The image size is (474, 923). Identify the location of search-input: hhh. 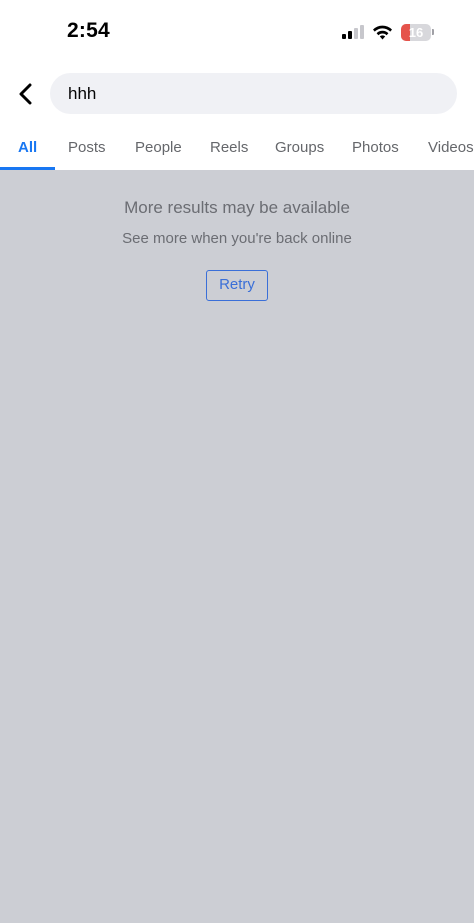
(253, 93).